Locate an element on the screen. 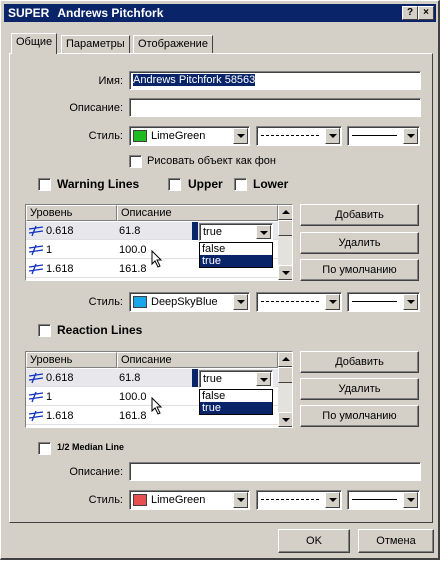  lower-checkbox is located at coordinates (240, 184).